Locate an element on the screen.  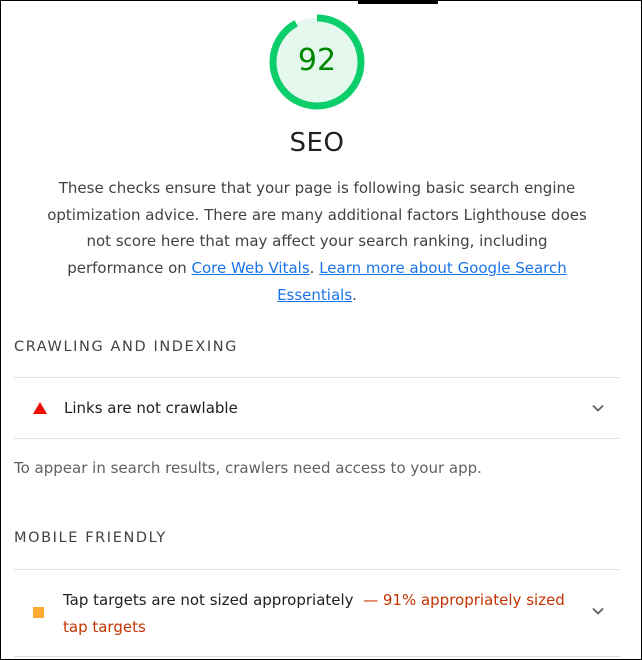
description-end: . is located at coordinates (354, 294).